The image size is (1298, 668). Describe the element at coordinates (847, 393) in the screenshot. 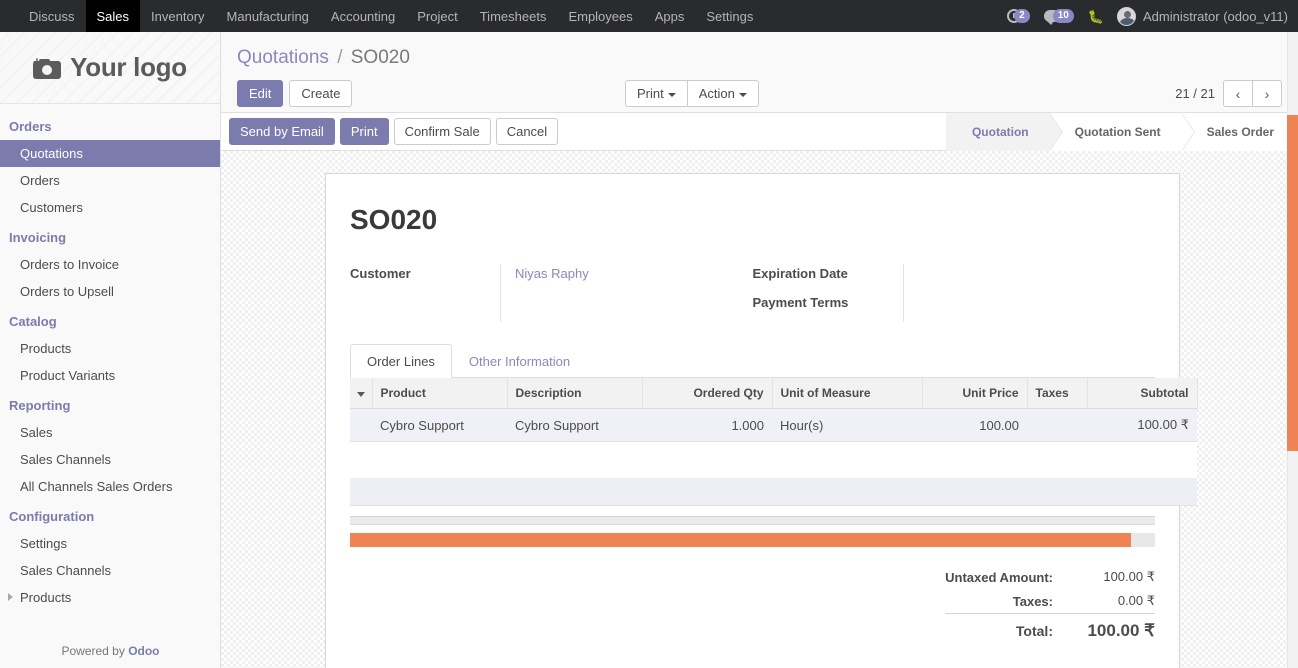

I see `column-header-unit-of-measure: Unit of Measure` at that location.